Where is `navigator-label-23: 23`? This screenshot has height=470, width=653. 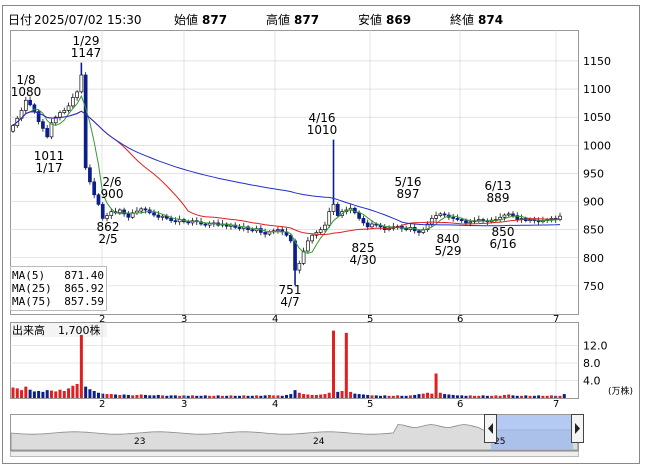 navigator-label-23: 23 is located at coordinates (139, 442).